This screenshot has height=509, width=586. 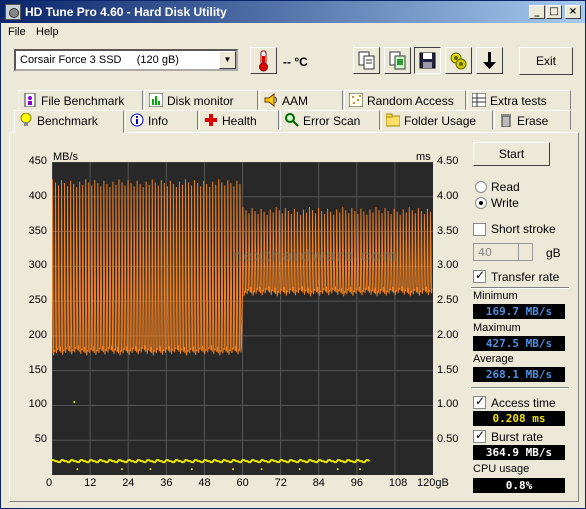 What do you see at coordinates (37, 300) in the screenshot?
I see `y-left-tick-label: 250` at bounding box center [37, 300].